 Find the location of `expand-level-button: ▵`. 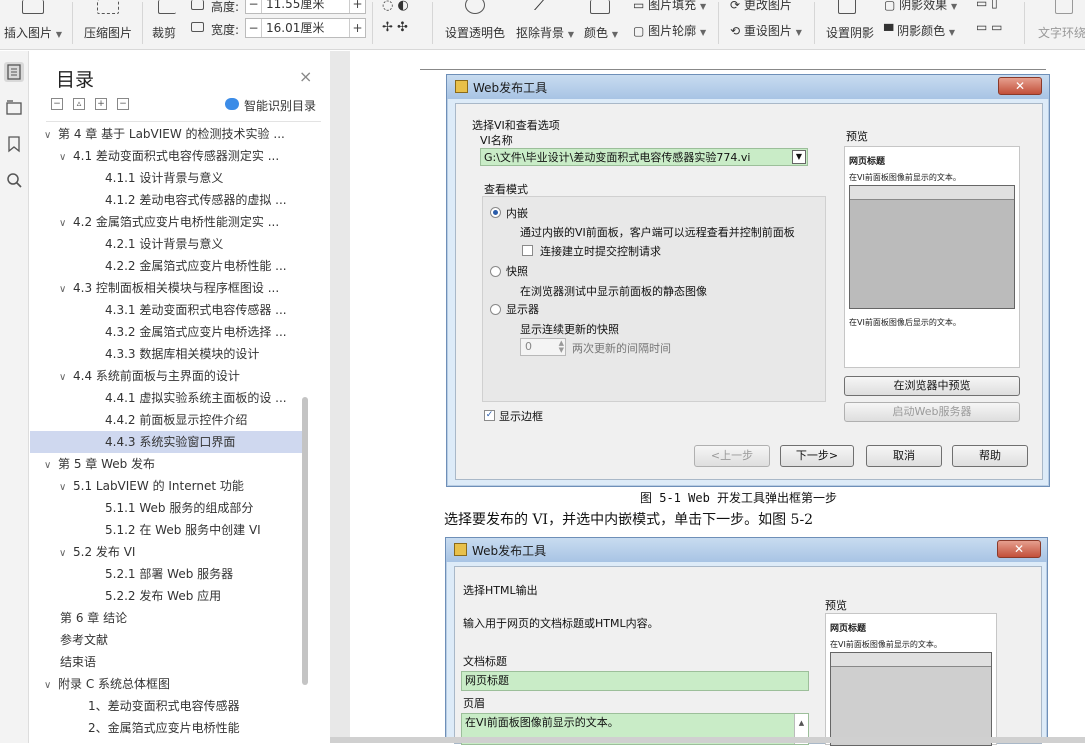

expand-level-button: ▵ is located at coordinates (79, 104).